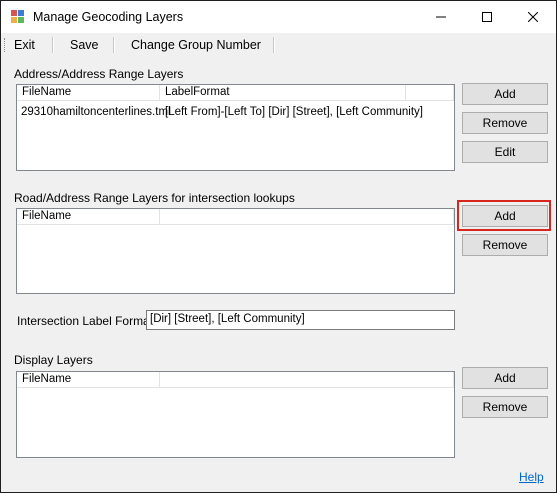 The height and width of the screenshot is (493, 557). I want to click on minimize-icon, so click(441, 17).